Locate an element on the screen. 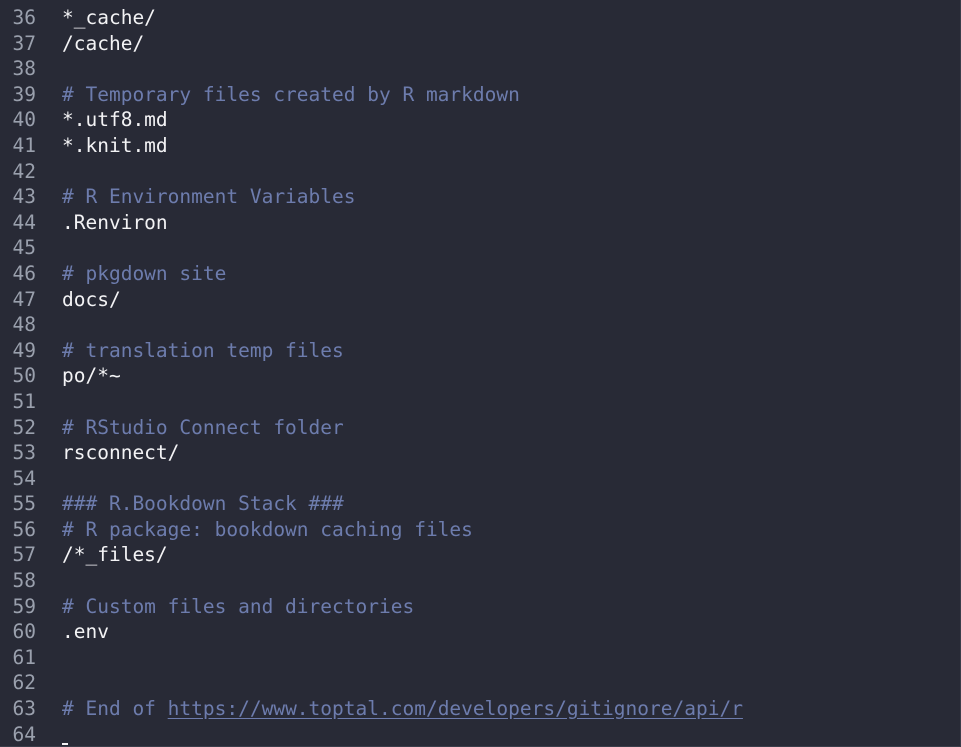 The height and width of the screenshot is (747, 961). line-number: 63 is located at coordinates (24, 709).